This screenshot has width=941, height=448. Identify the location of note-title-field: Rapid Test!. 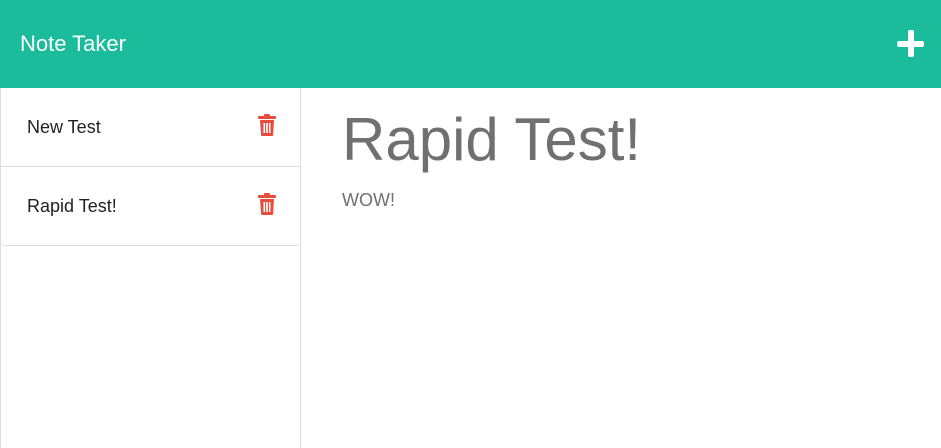
(491, 140).